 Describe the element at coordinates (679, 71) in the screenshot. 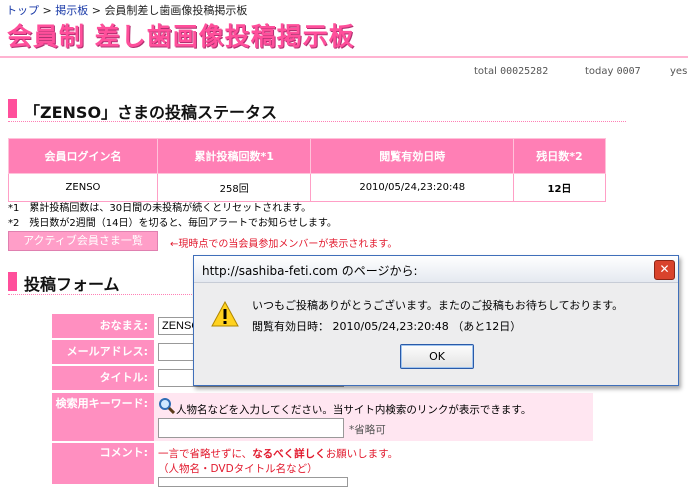

I see `yesterday-label: yes` at that location.